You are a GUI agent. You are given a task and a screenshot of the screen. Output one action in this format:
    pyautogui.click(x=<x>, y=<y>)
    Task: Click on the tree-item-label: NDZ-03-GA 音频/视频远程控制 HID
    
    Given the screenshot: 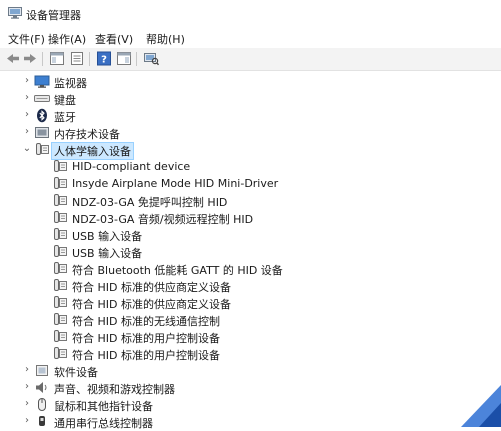 What is the action you would take?
    pyautogui.click(x=163, y=219)
    